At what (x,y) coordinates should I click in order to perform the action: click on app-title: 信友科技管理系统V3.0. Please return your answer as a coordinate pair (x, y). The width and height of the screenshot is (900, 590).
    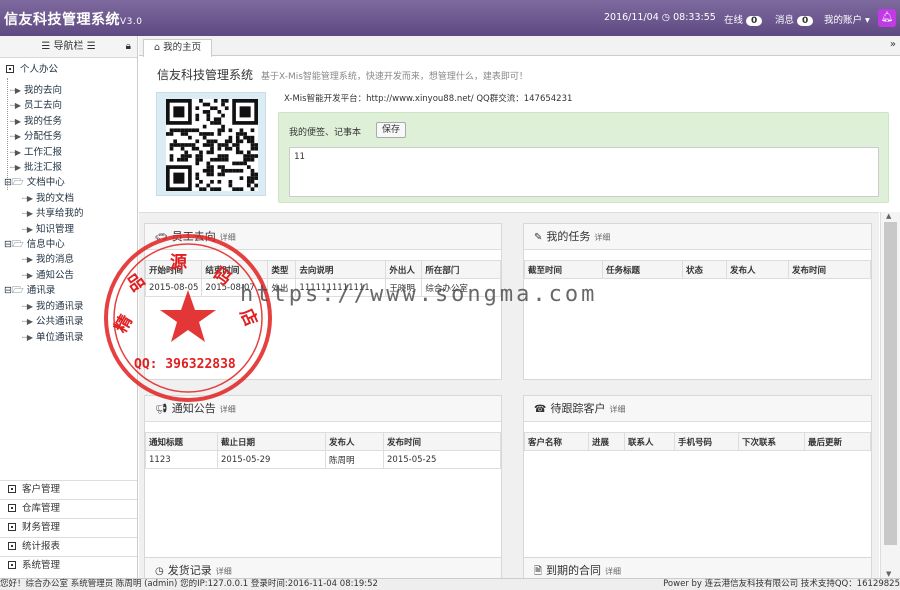
    Looking at the image, I should click on (73, 20).